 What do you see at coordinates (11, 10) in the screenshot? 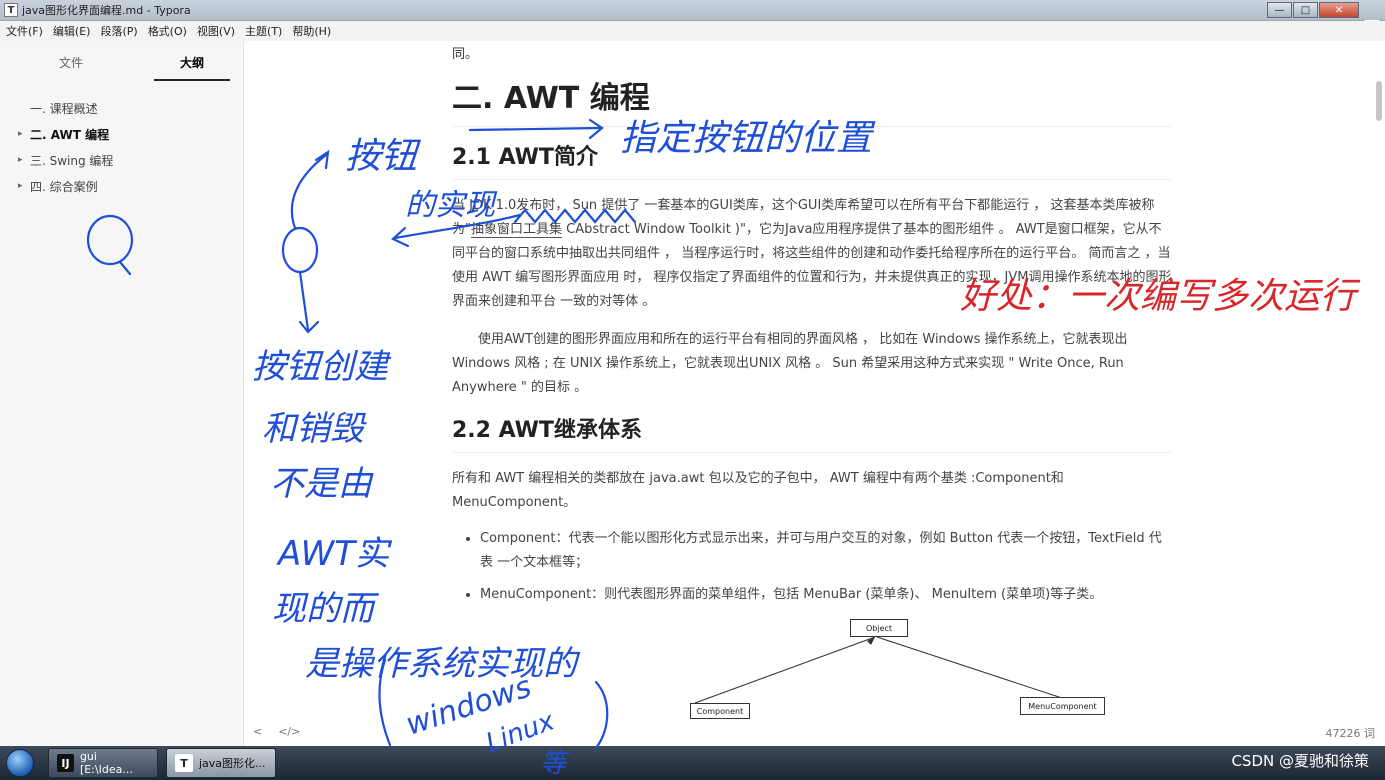
I see `typora-app-icon: T` at bounding box center [11, 10].